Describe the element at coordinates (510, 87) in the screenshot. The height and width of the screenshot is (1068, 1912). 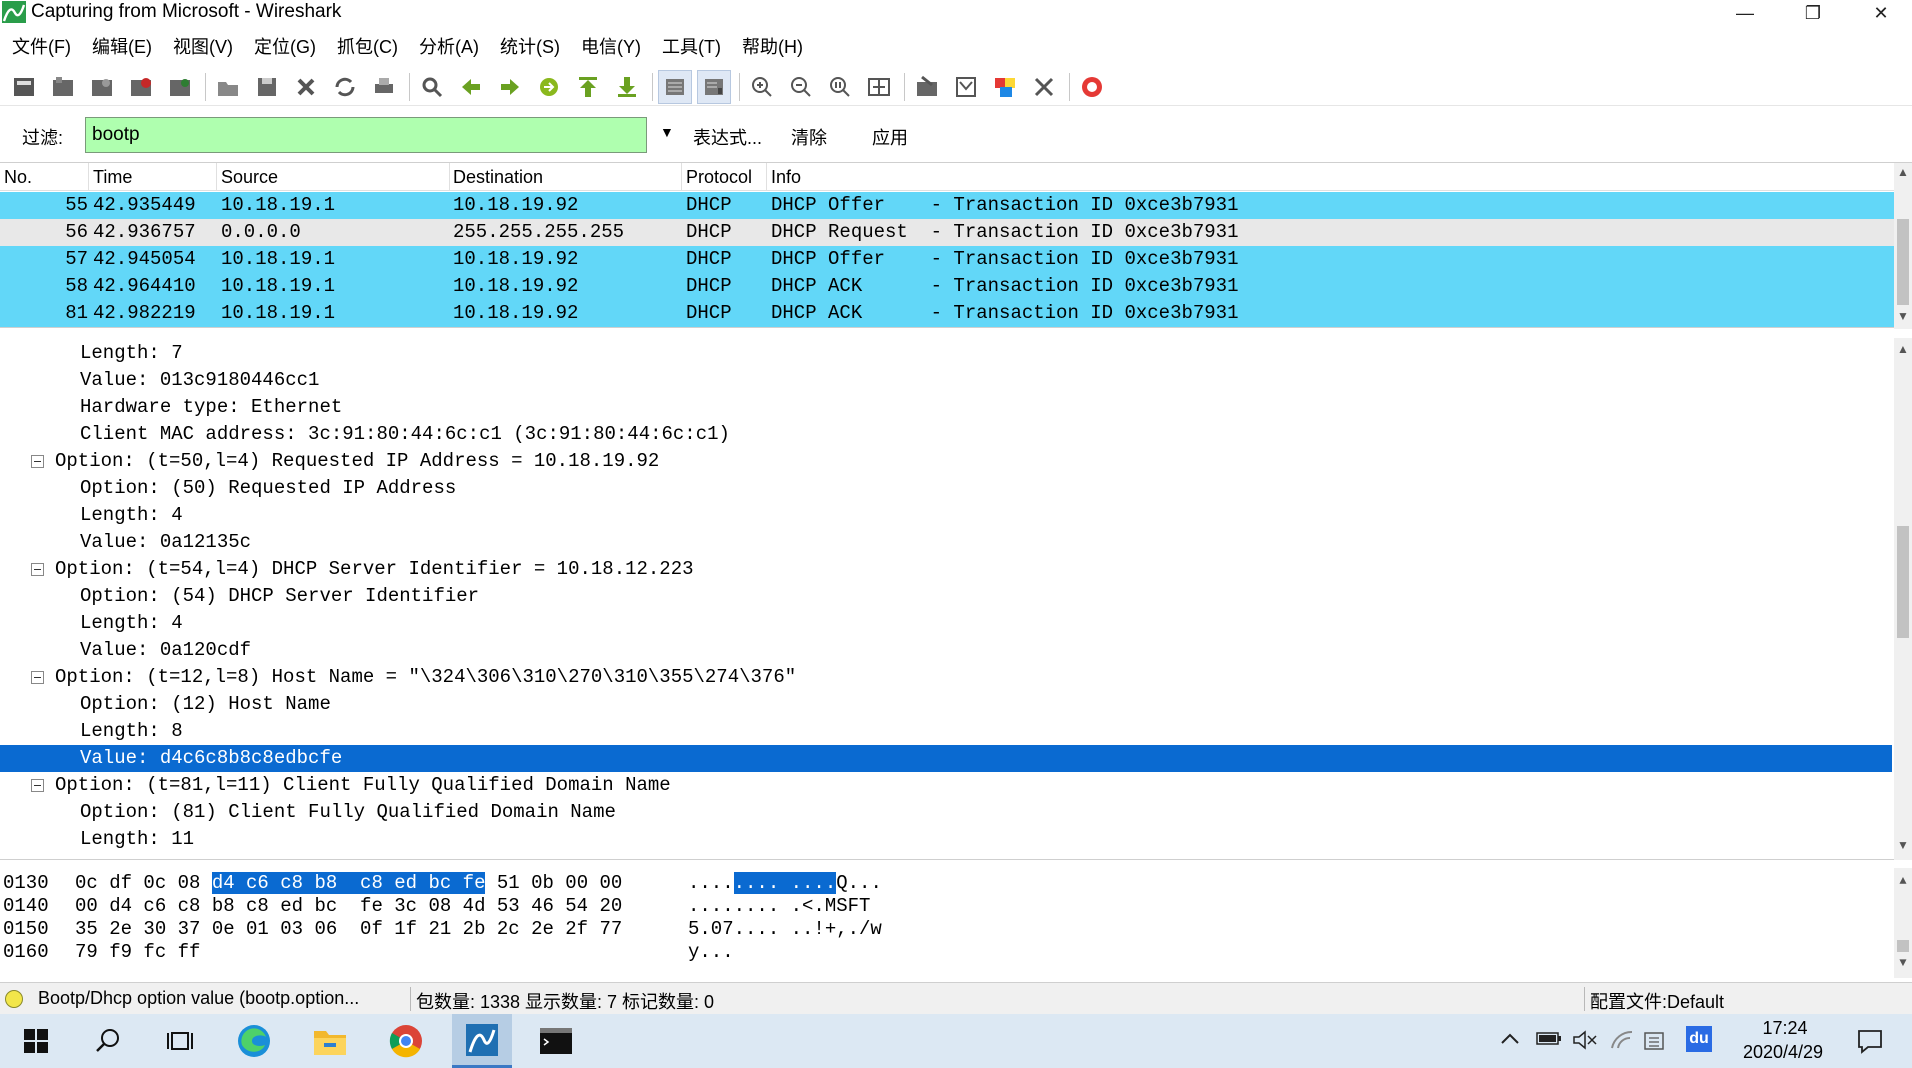
I see `go-forward-icon` at that location.